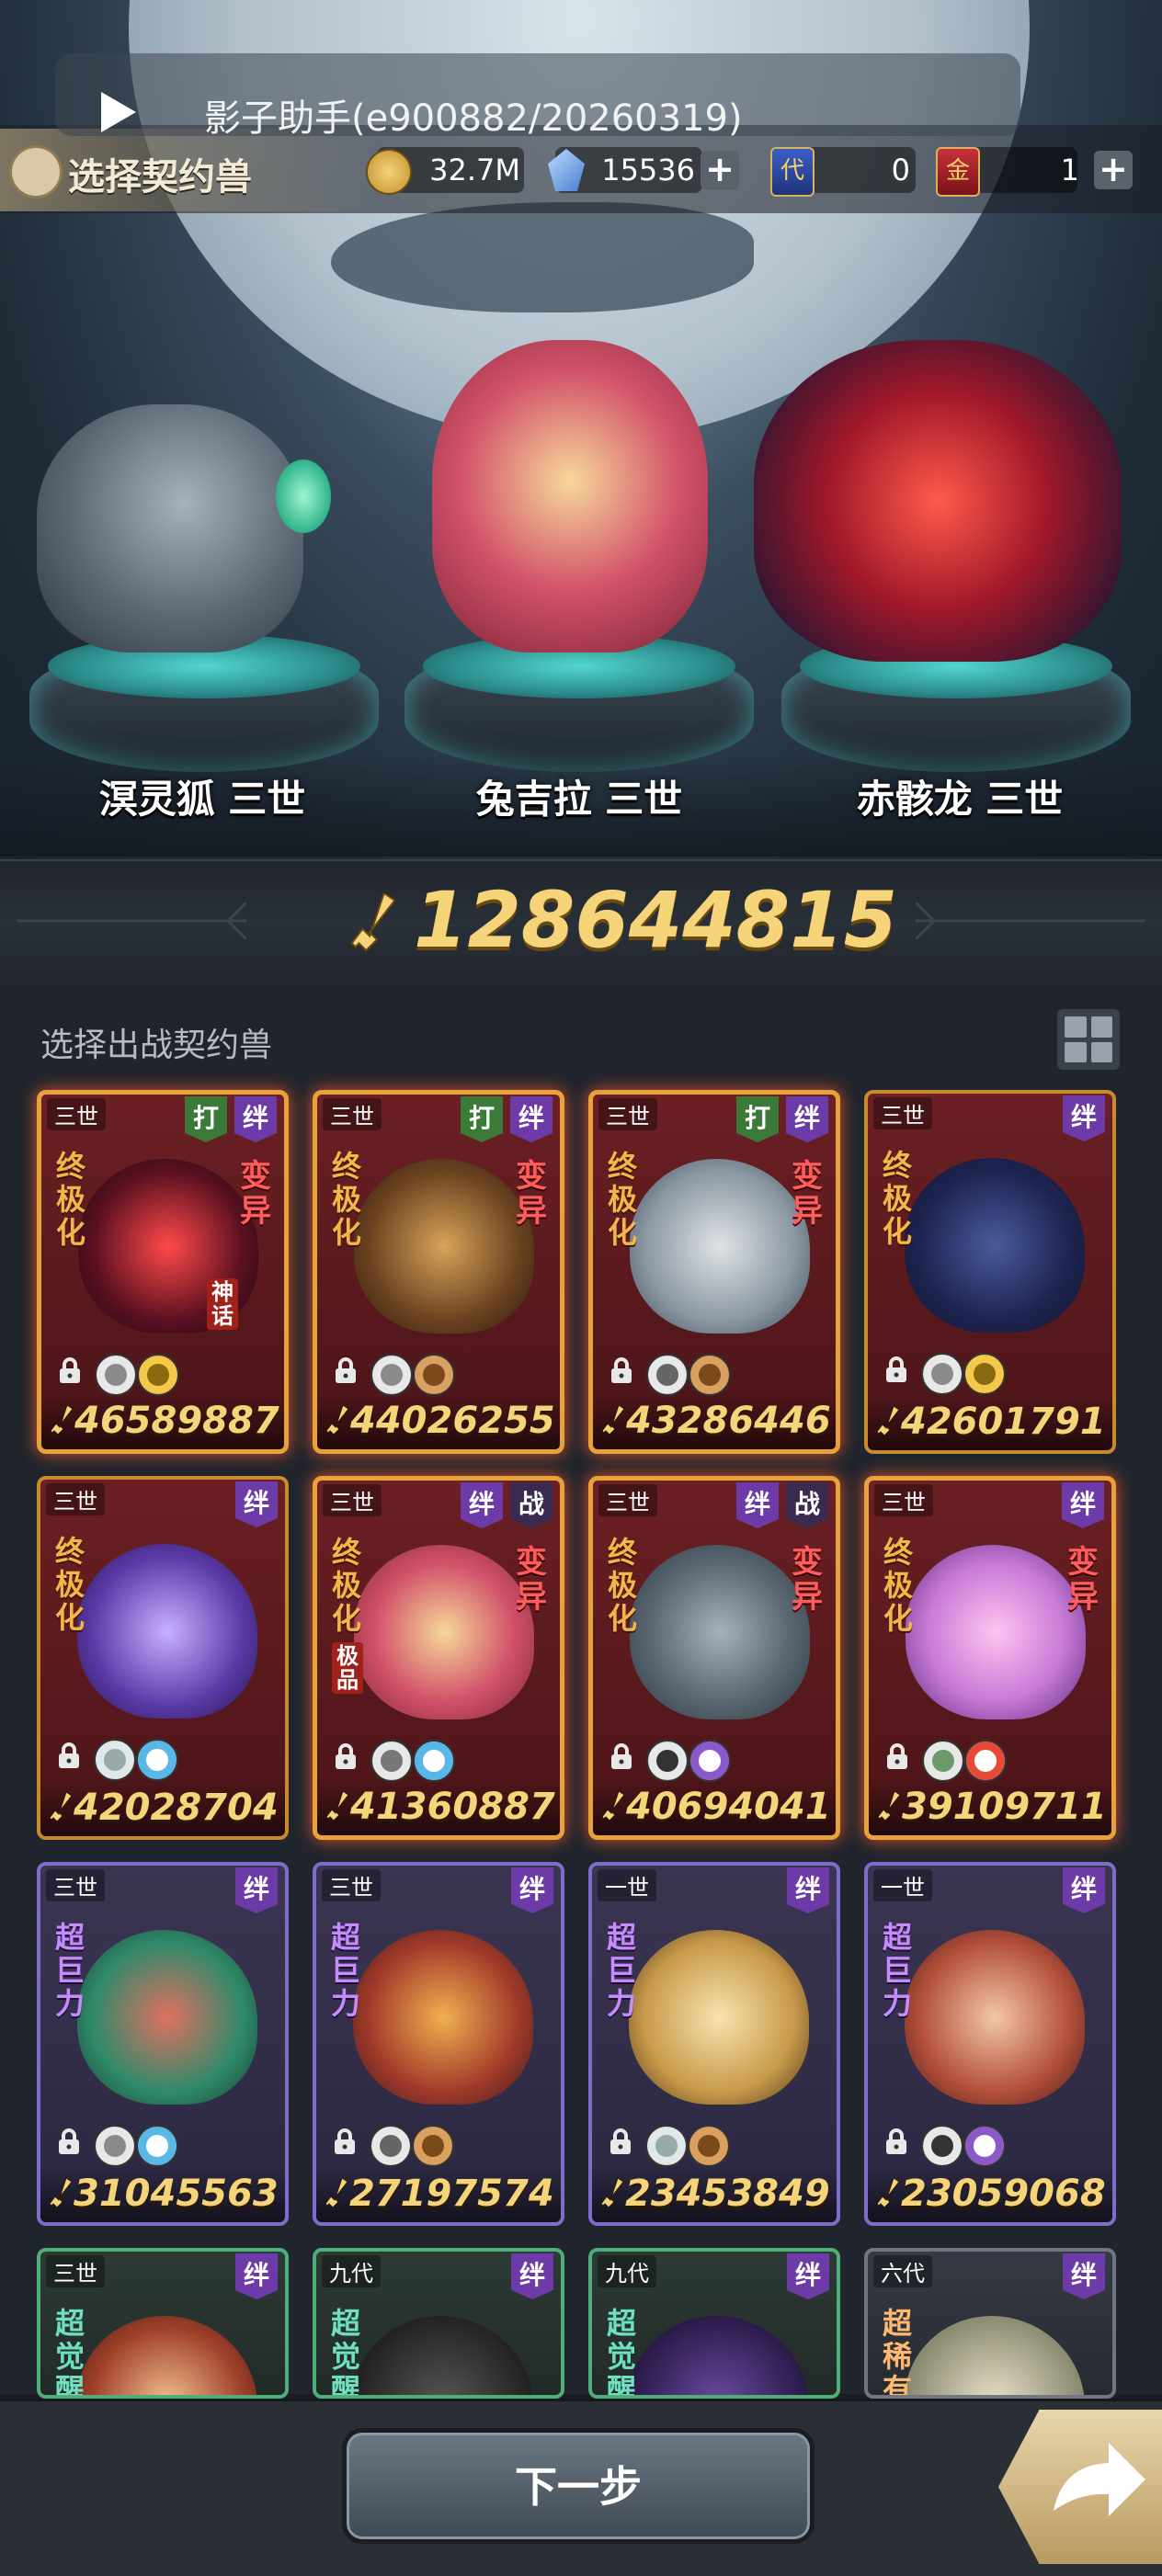 The width and height of the screenshot is (1162, 2576). What do you see at coordinates (170, 528) in the screenshot?
I see `team-beast-1-portrait` at bounding box center [170, 528].